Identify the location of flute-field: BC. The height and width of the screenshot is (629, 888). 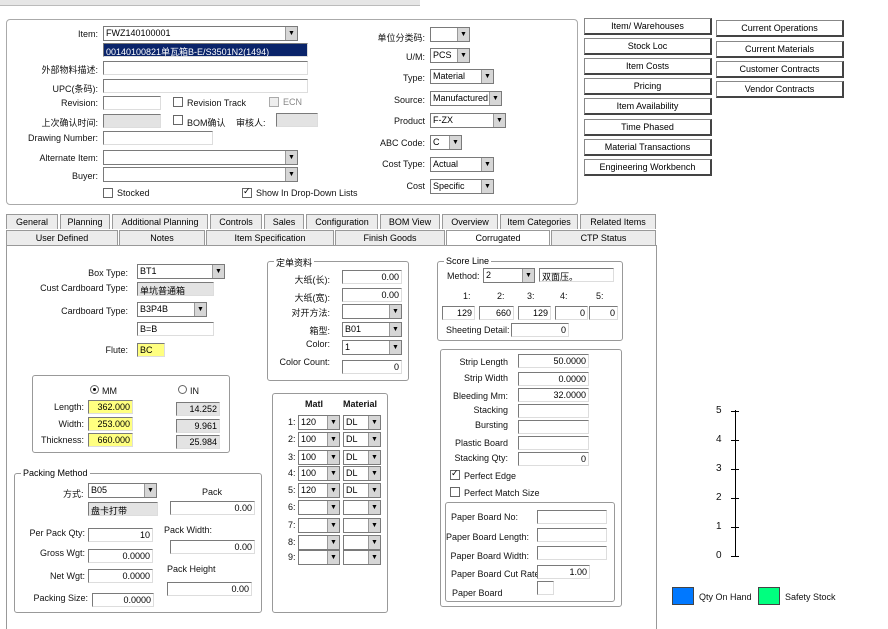
(151, 350).